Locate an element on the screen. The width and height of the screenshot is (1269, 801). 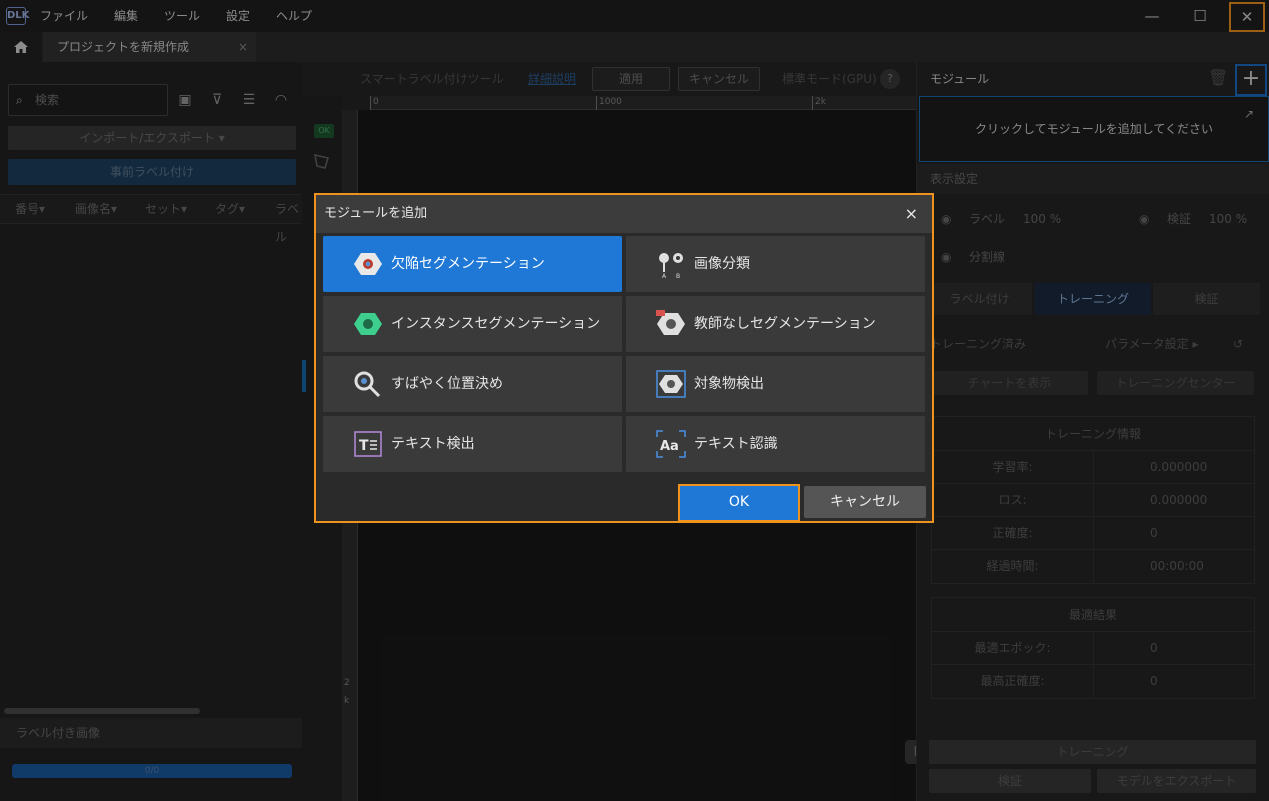
dialog-title-bar: モジュールを追加 × is located at coordinates (624, 214).